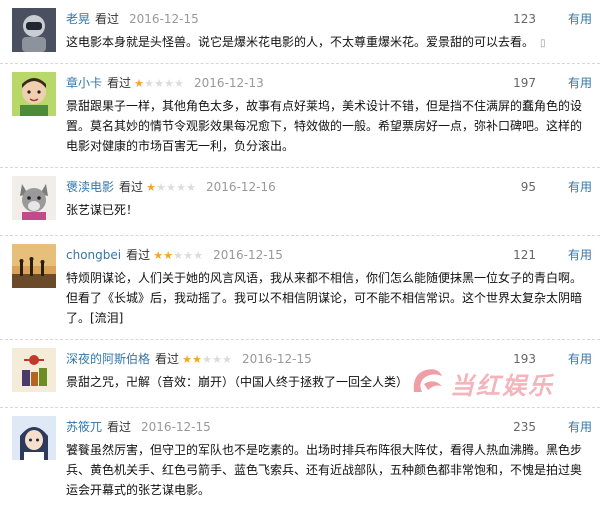 This screenshot has height=506, width=600. I want to click on review-item: 褒渎电影 看过 ★★★★★ 2016-12-16 95 有用 张艺谋已死！, so click(300, 202).